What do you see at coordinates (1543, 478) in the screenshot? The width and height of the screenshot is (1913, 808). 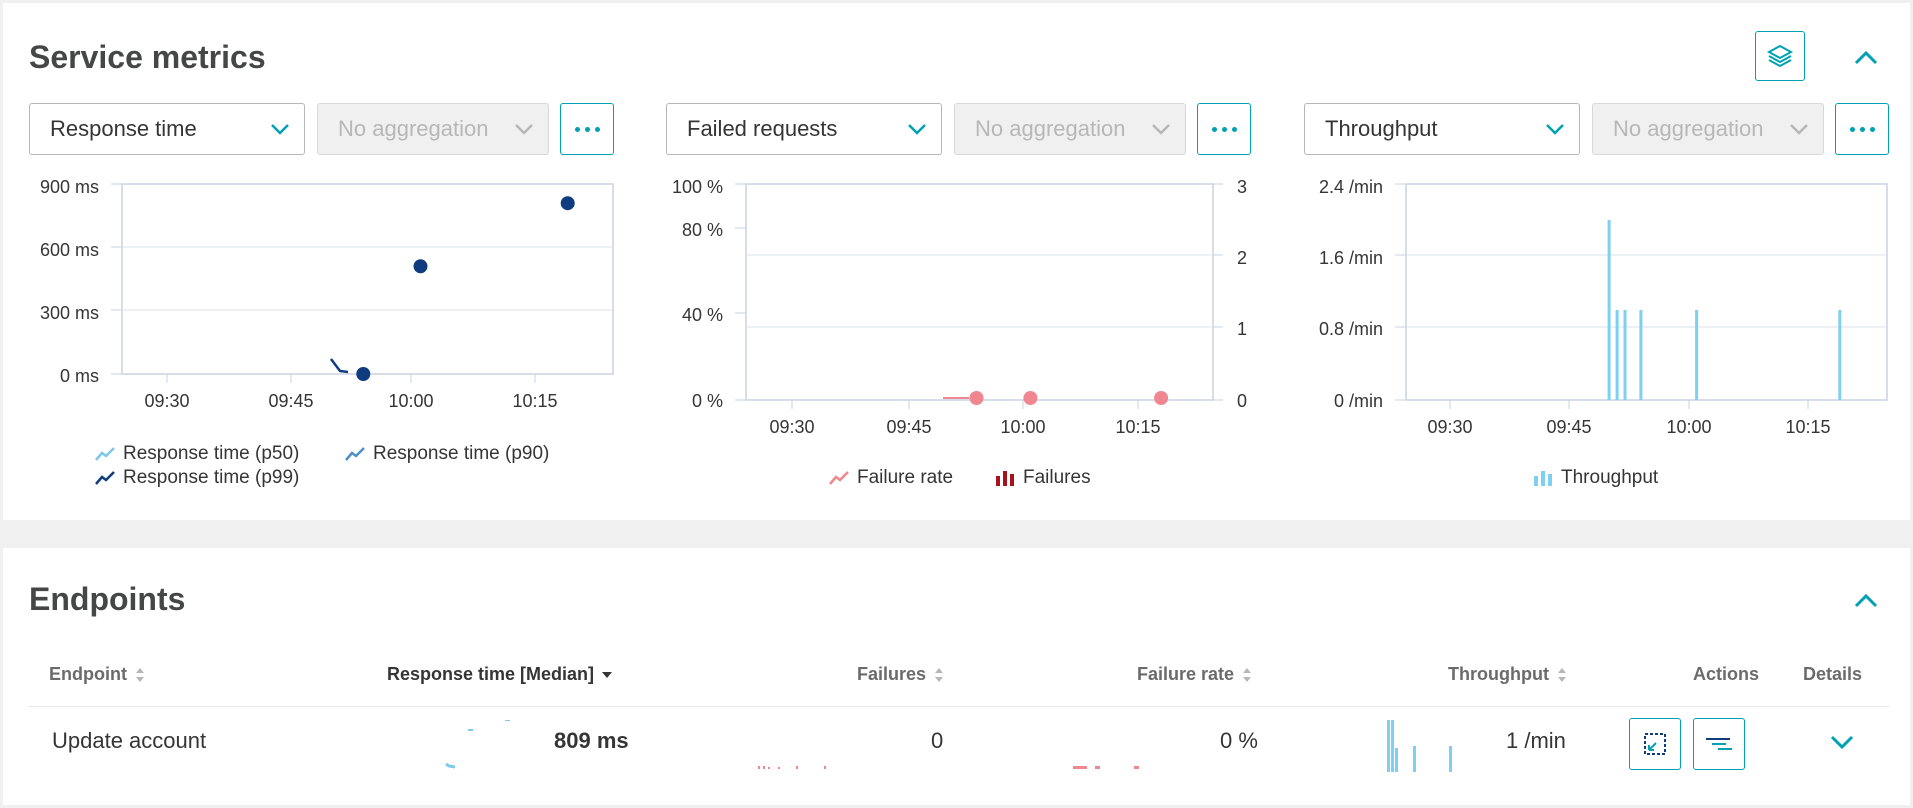 I see `bar-series-icon` at bounding box center [1543, 478].